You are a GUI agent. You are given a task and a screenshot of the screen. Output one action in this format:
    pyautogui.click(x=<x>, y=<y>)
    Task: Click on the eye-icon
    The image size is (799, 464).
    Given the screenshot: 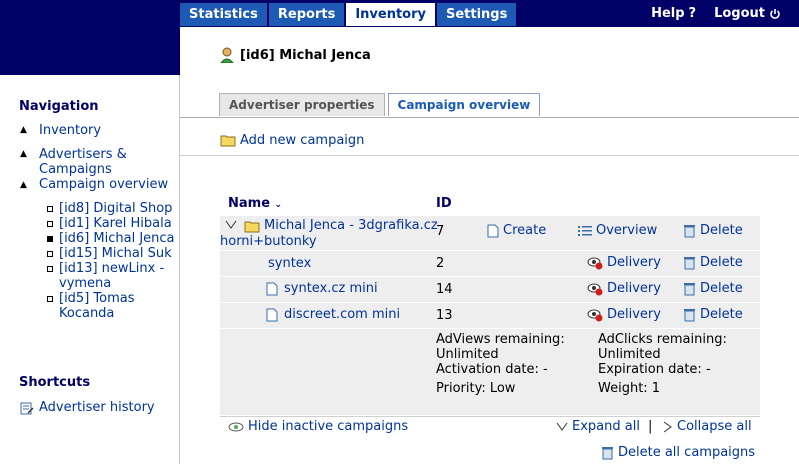 What is the action you would take?
    pyautogui.click(x=236, y=426)
    